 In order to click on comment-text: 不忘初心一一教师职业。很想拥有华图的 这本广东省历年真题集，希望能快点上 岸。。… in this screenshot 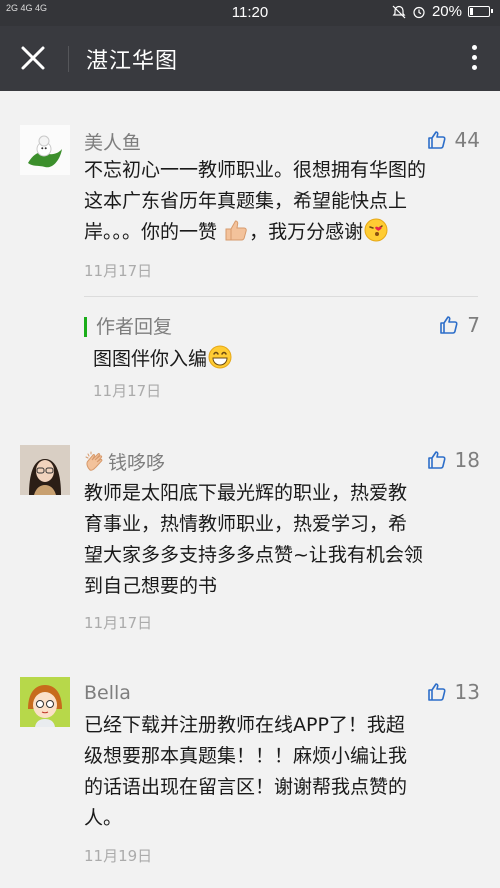, I will do `click(284, 204)`.